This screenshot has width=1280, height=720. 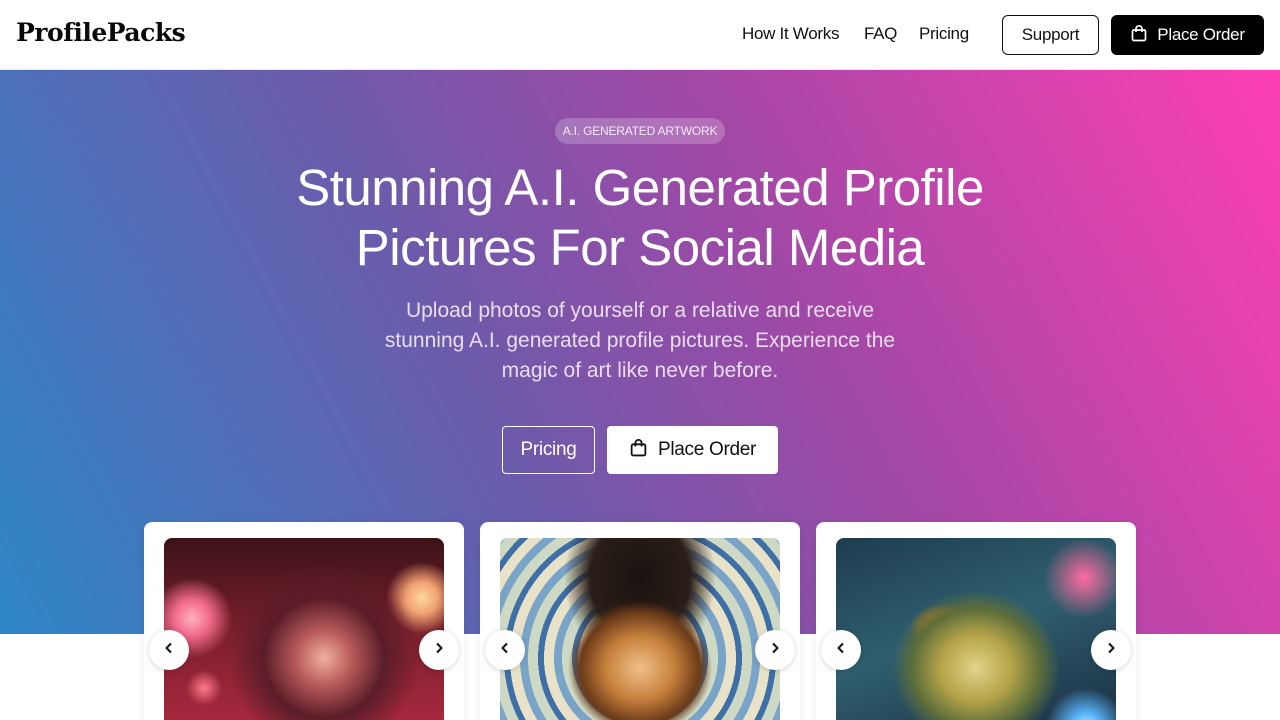 I want to click on place-order-button-header: Place Order, so click(x=1187, y=35).